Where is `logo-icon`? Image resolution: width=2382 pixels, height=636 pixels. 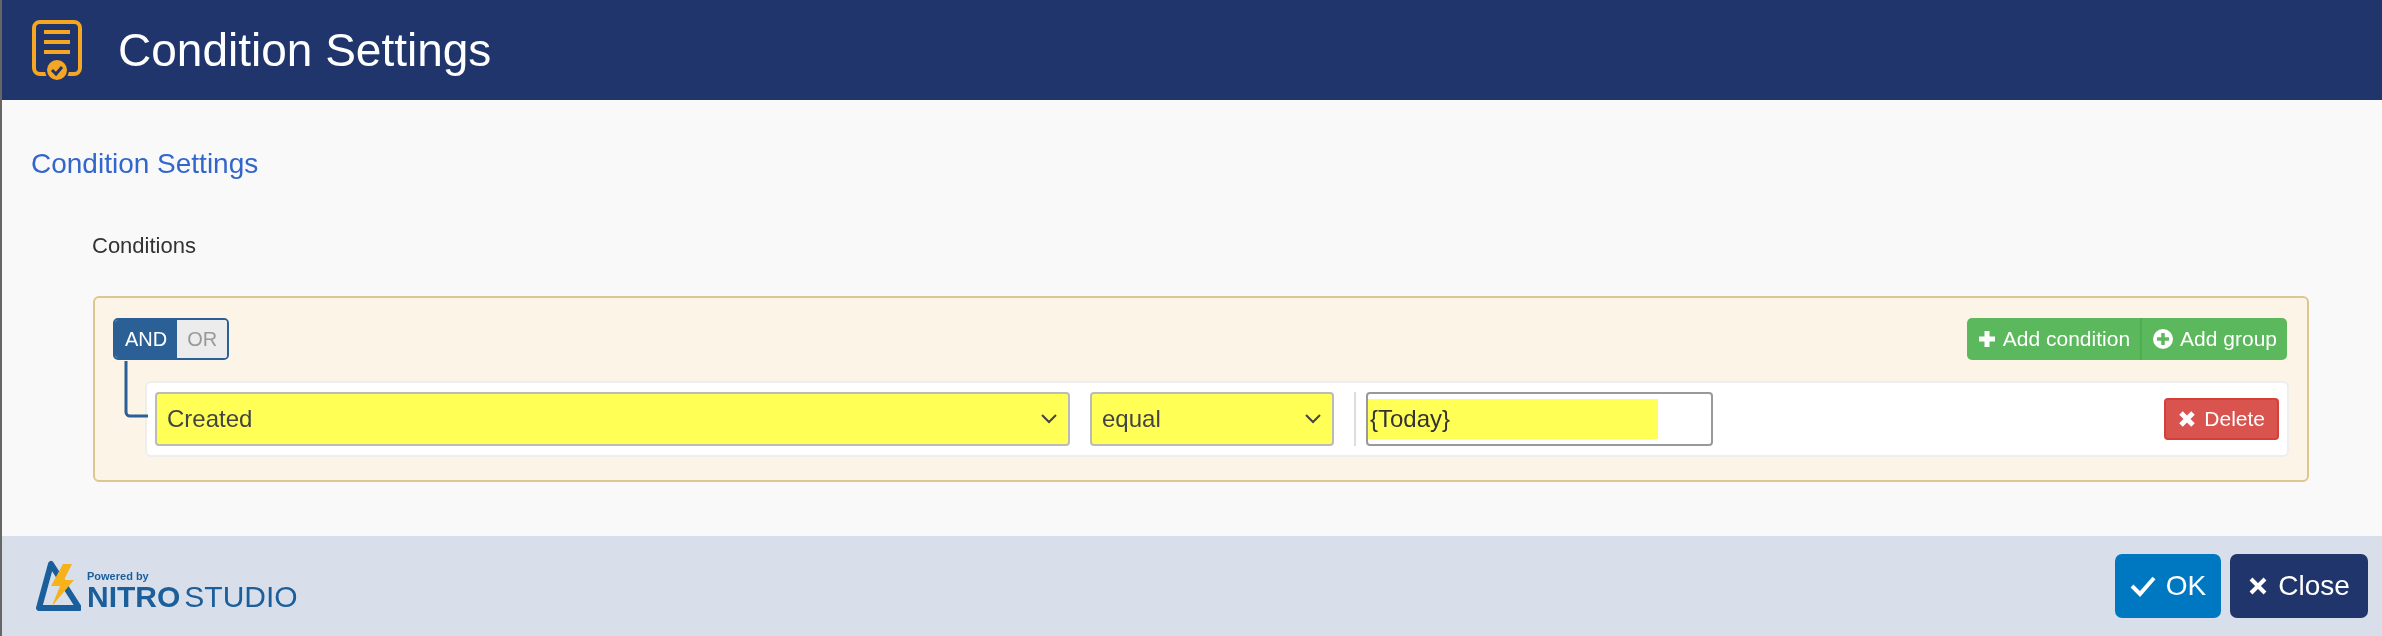 logo-icon is located at coordinates (58, 586).